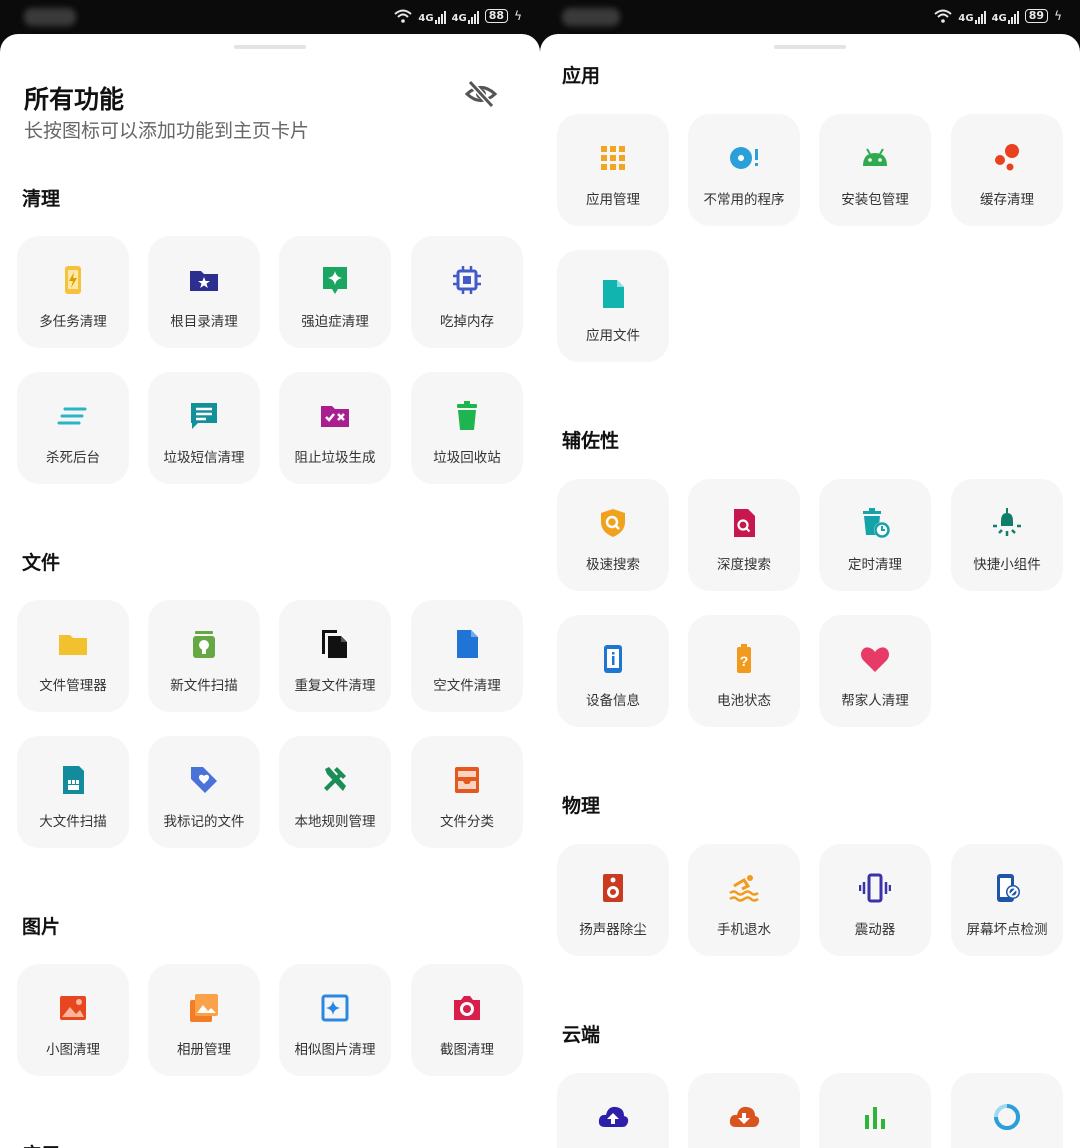  I want to click on feature-tile: 杀死后台, so click(73, 428).